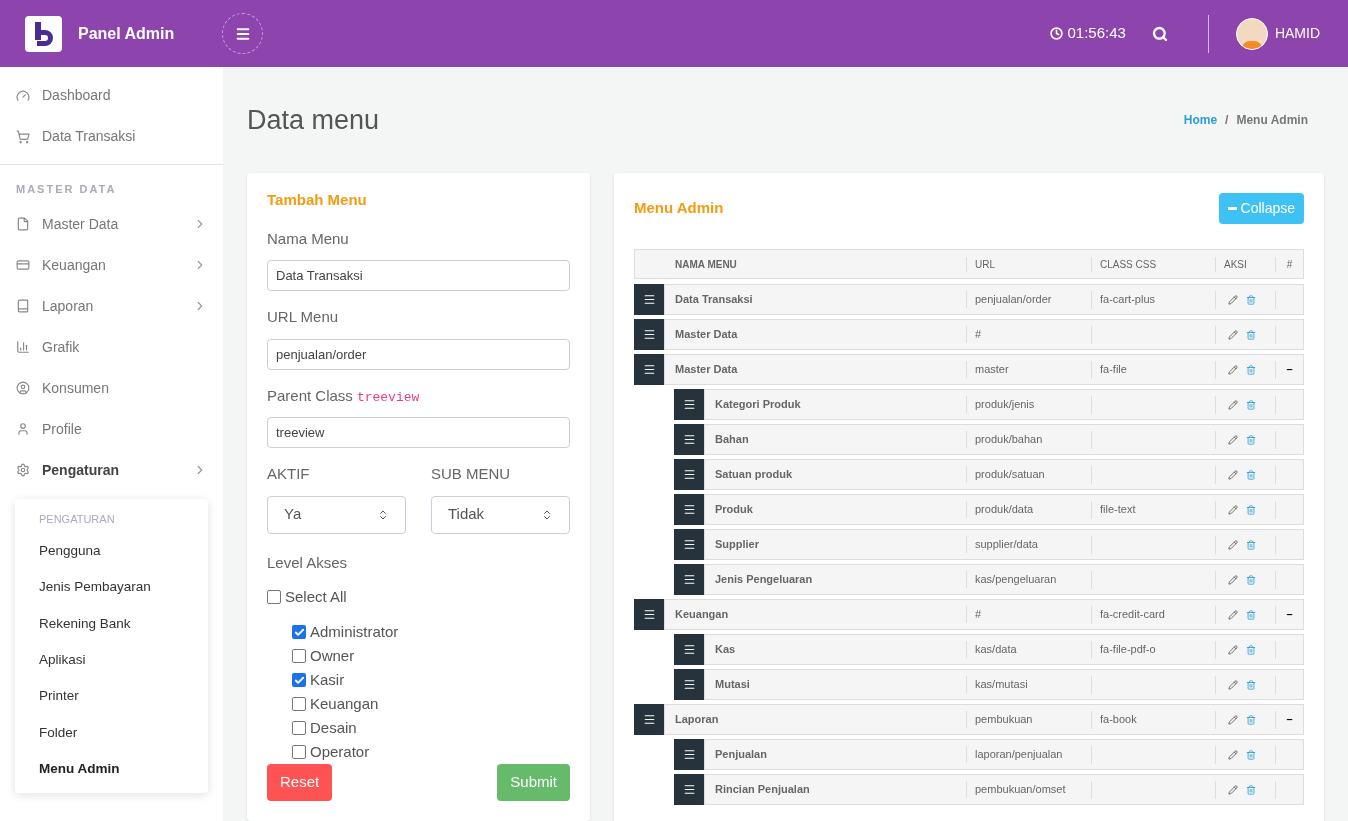 The width and height of the screenshot is (1348, 821). I want to click on checkbox: Desain, so click(431, 728).